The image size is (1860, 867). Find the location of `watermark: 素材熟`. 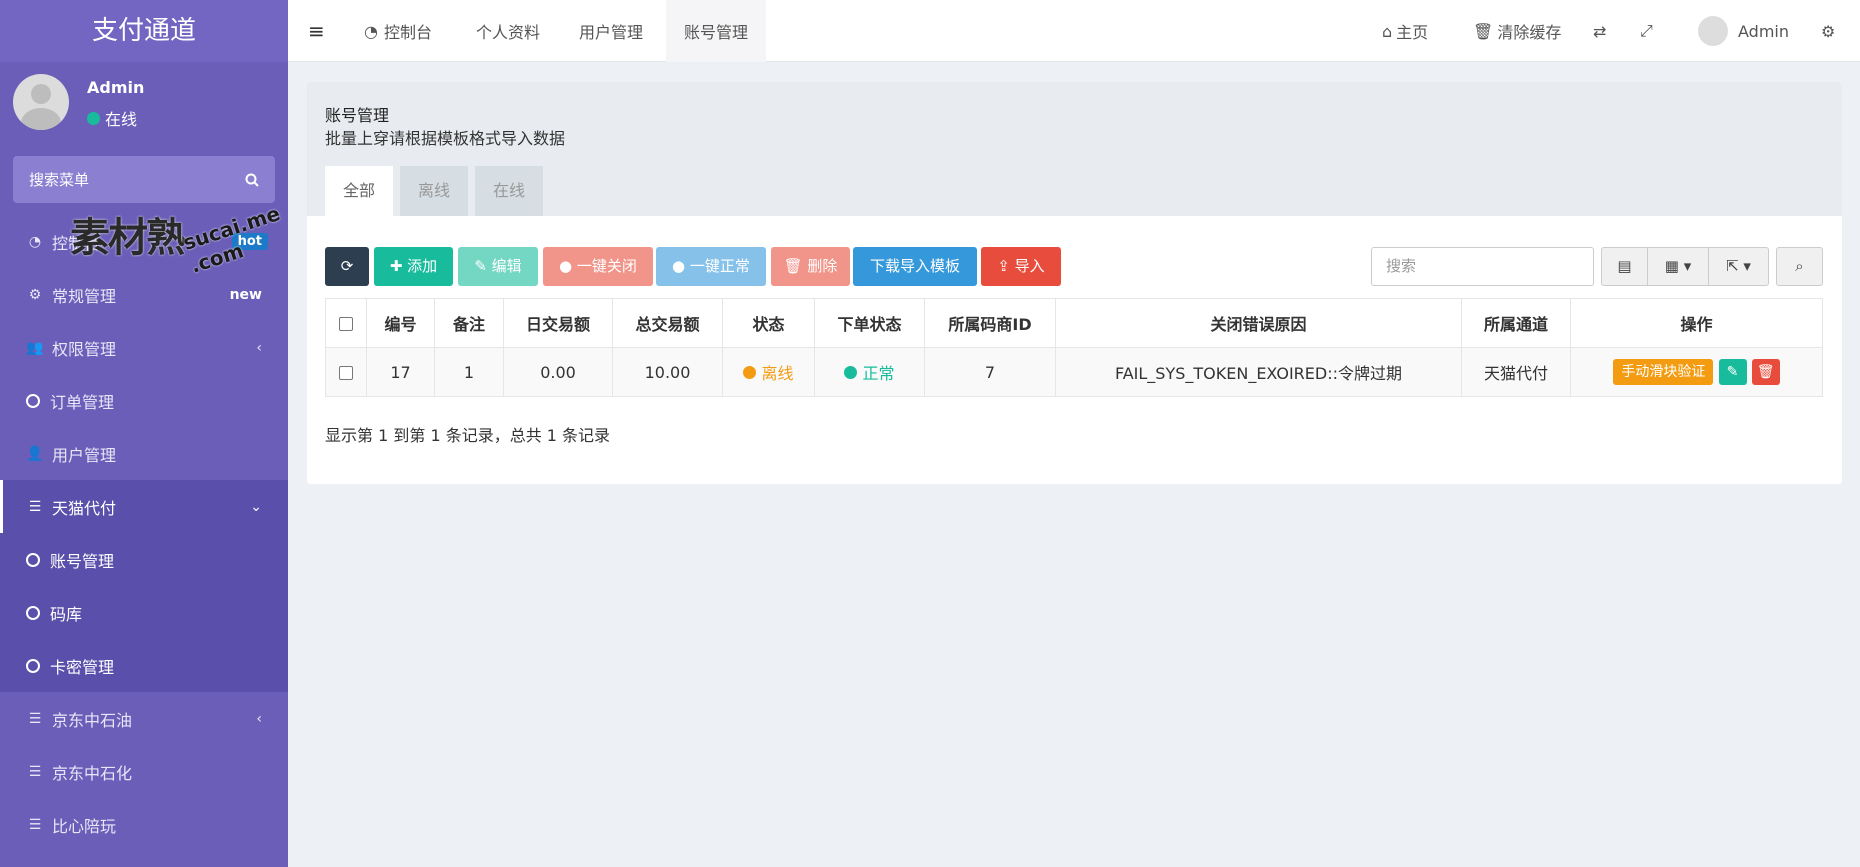

watermark: 素材熟 is located at coordinates (128, 238).